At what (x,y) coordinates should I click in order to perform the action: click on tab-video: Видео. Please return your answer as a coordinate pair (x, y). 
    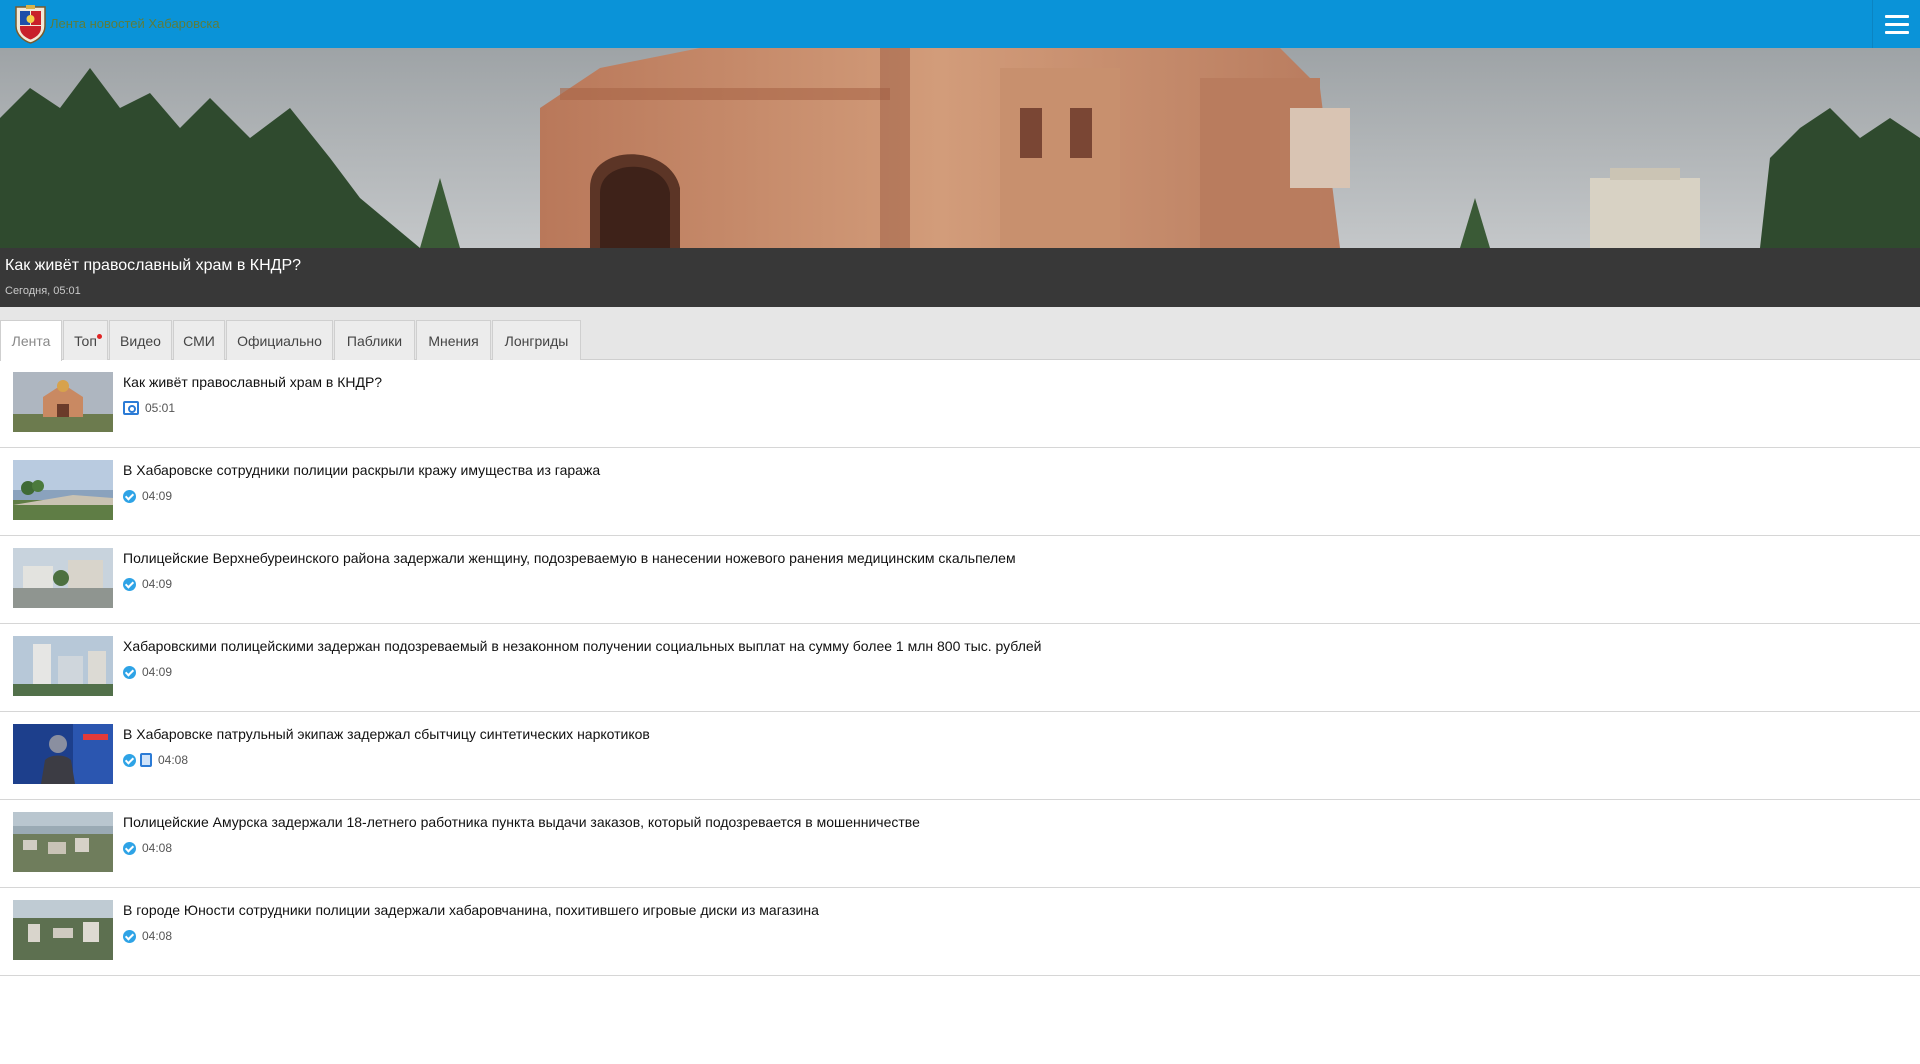
    Looking at the image, I should click on (140, 340).